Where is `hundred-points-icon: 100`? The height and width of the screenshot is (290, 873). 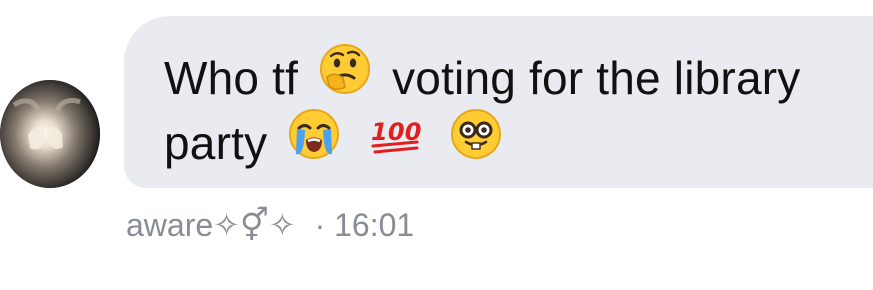 hundred-points-icon: 100 is located at coordinates (395, 142).